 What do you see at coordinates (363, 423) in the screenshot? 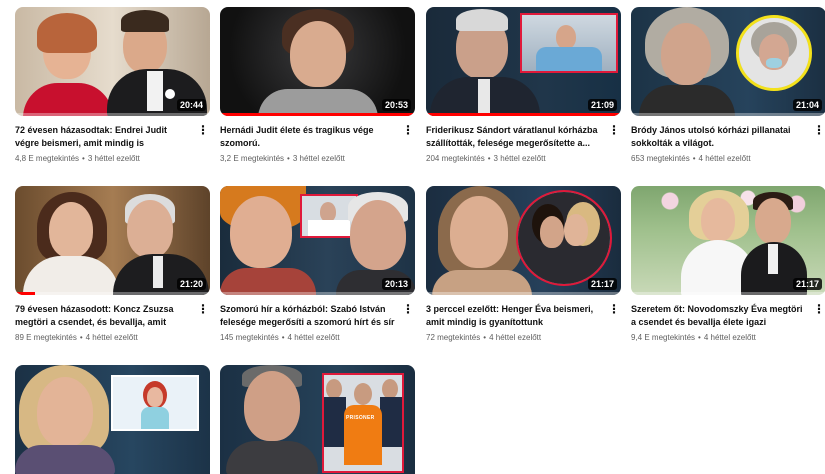
I see `prisoner-inset-image: PRISONER` at bounding box center [363, 423].